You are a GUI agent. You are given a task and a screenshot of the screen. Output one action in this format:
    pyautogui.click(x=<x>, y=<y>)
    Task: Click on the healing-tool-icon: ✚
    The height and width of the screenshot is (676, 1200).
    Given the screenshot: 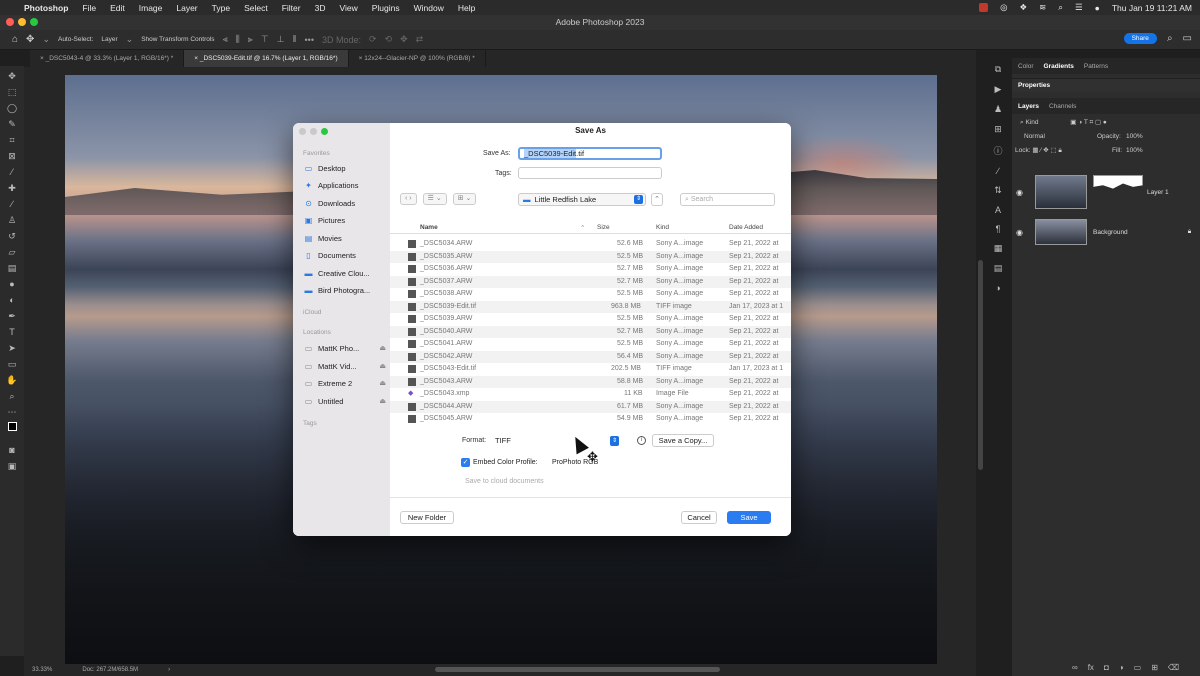 What is the action you would take?
    pyautogui.click(x=12, y=188)
    